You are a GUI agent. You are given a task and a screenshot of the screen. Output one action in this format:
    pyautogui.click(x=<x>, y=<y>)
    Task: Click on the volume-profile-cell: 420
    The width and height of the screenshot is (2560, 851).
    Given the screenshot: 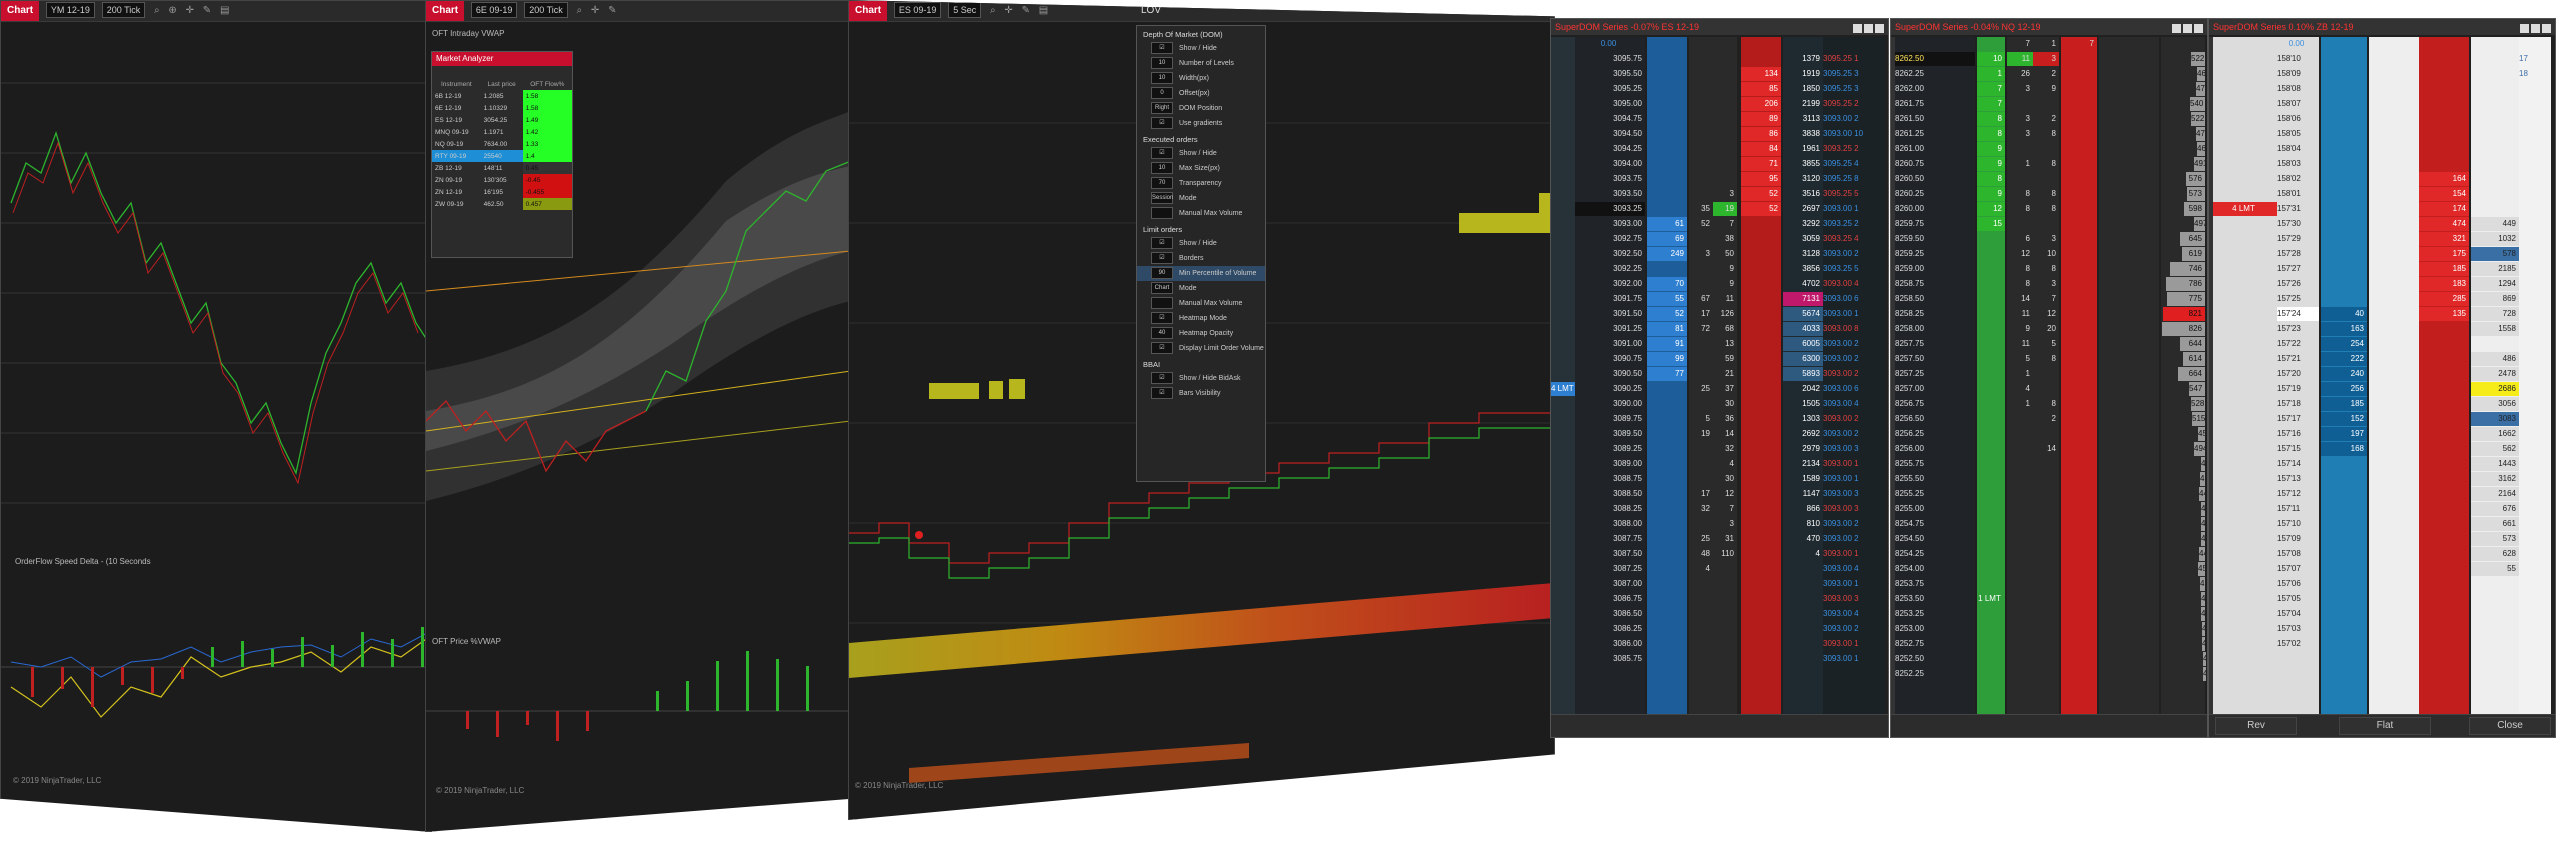 What is the action you would take?
    pyautogui.click(x=2203, y=464)
    